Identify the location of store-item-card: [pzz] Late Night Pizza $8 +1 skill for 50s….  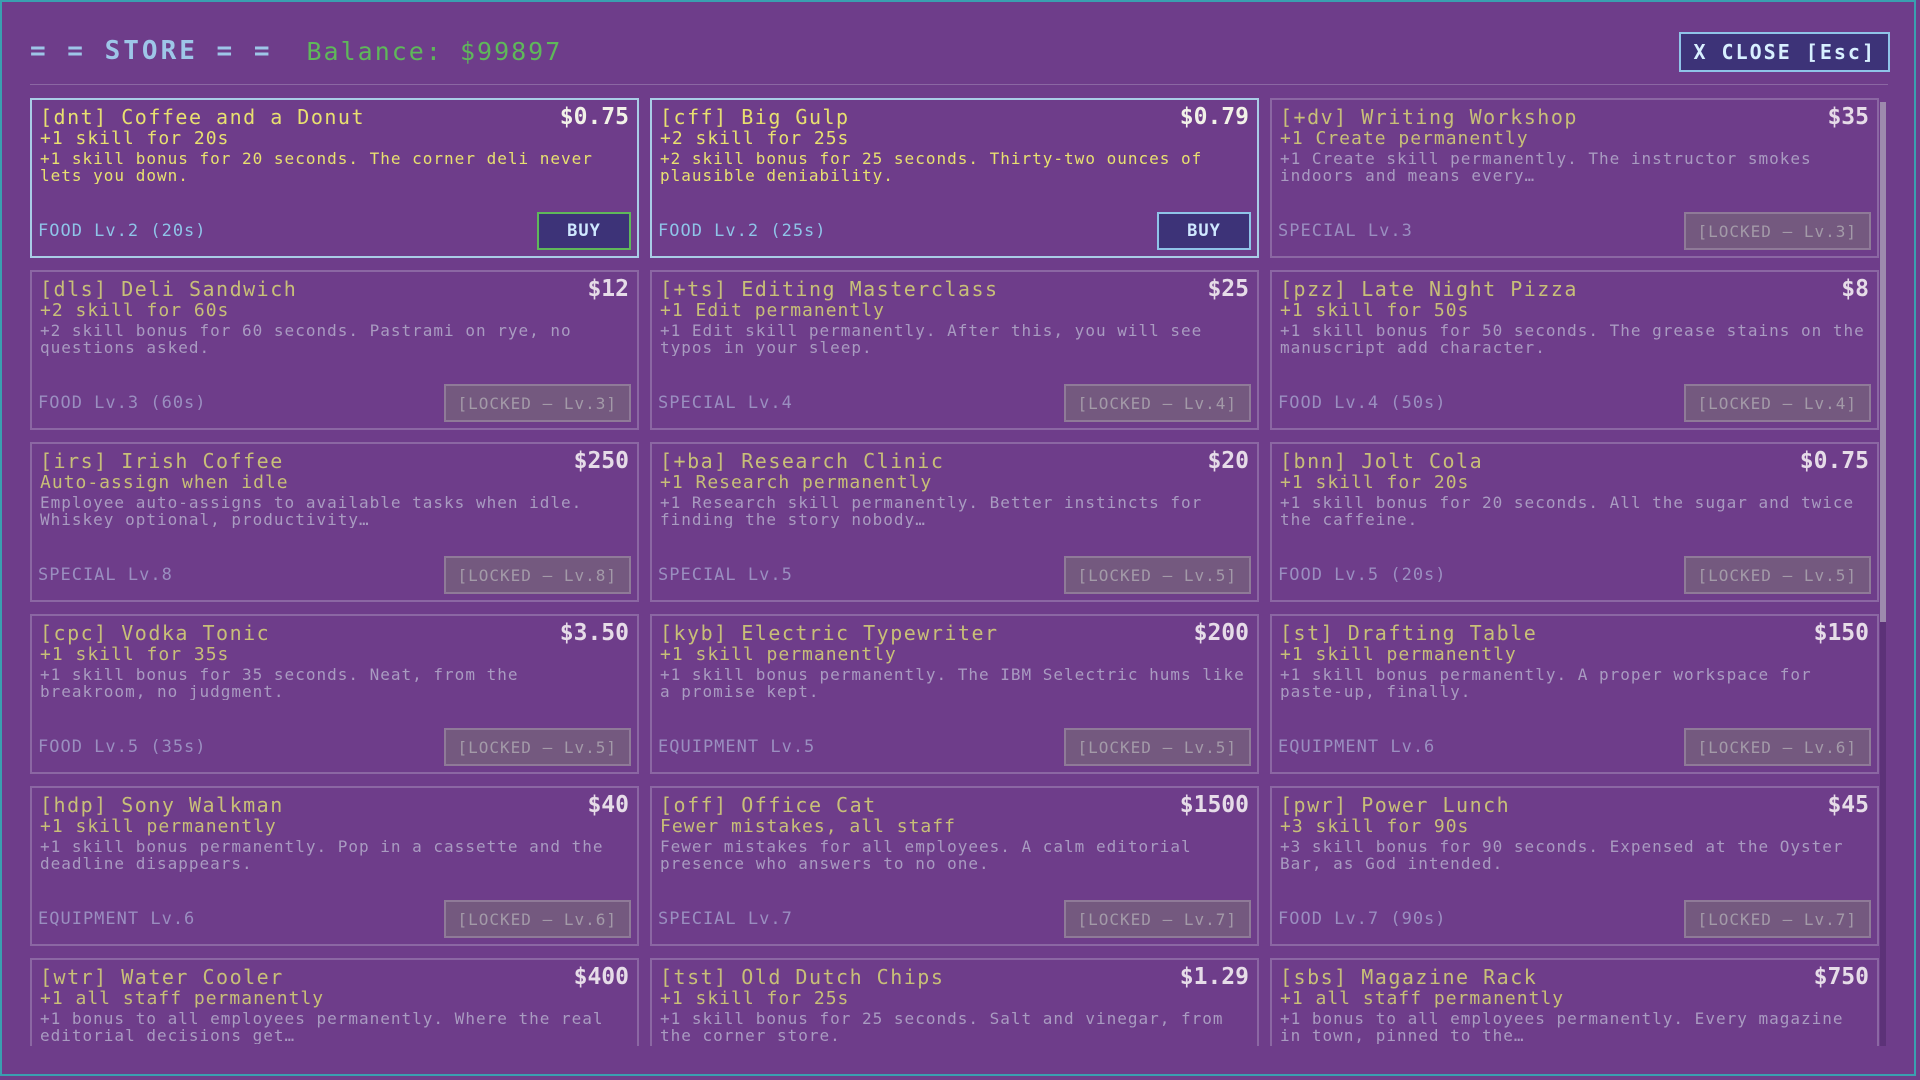
(1574, 350).